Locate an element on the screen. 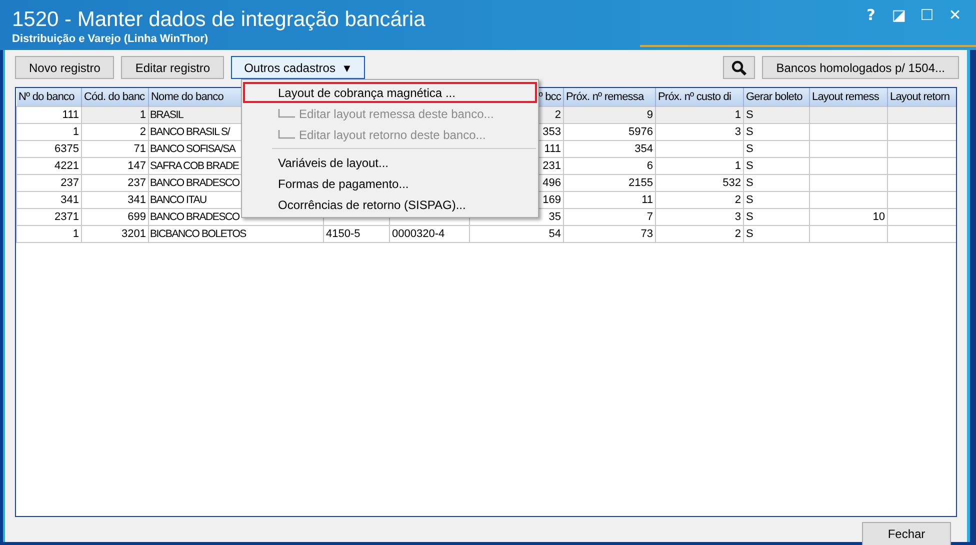  table-cell: 4150-5 is located at coordinates (357, 233).